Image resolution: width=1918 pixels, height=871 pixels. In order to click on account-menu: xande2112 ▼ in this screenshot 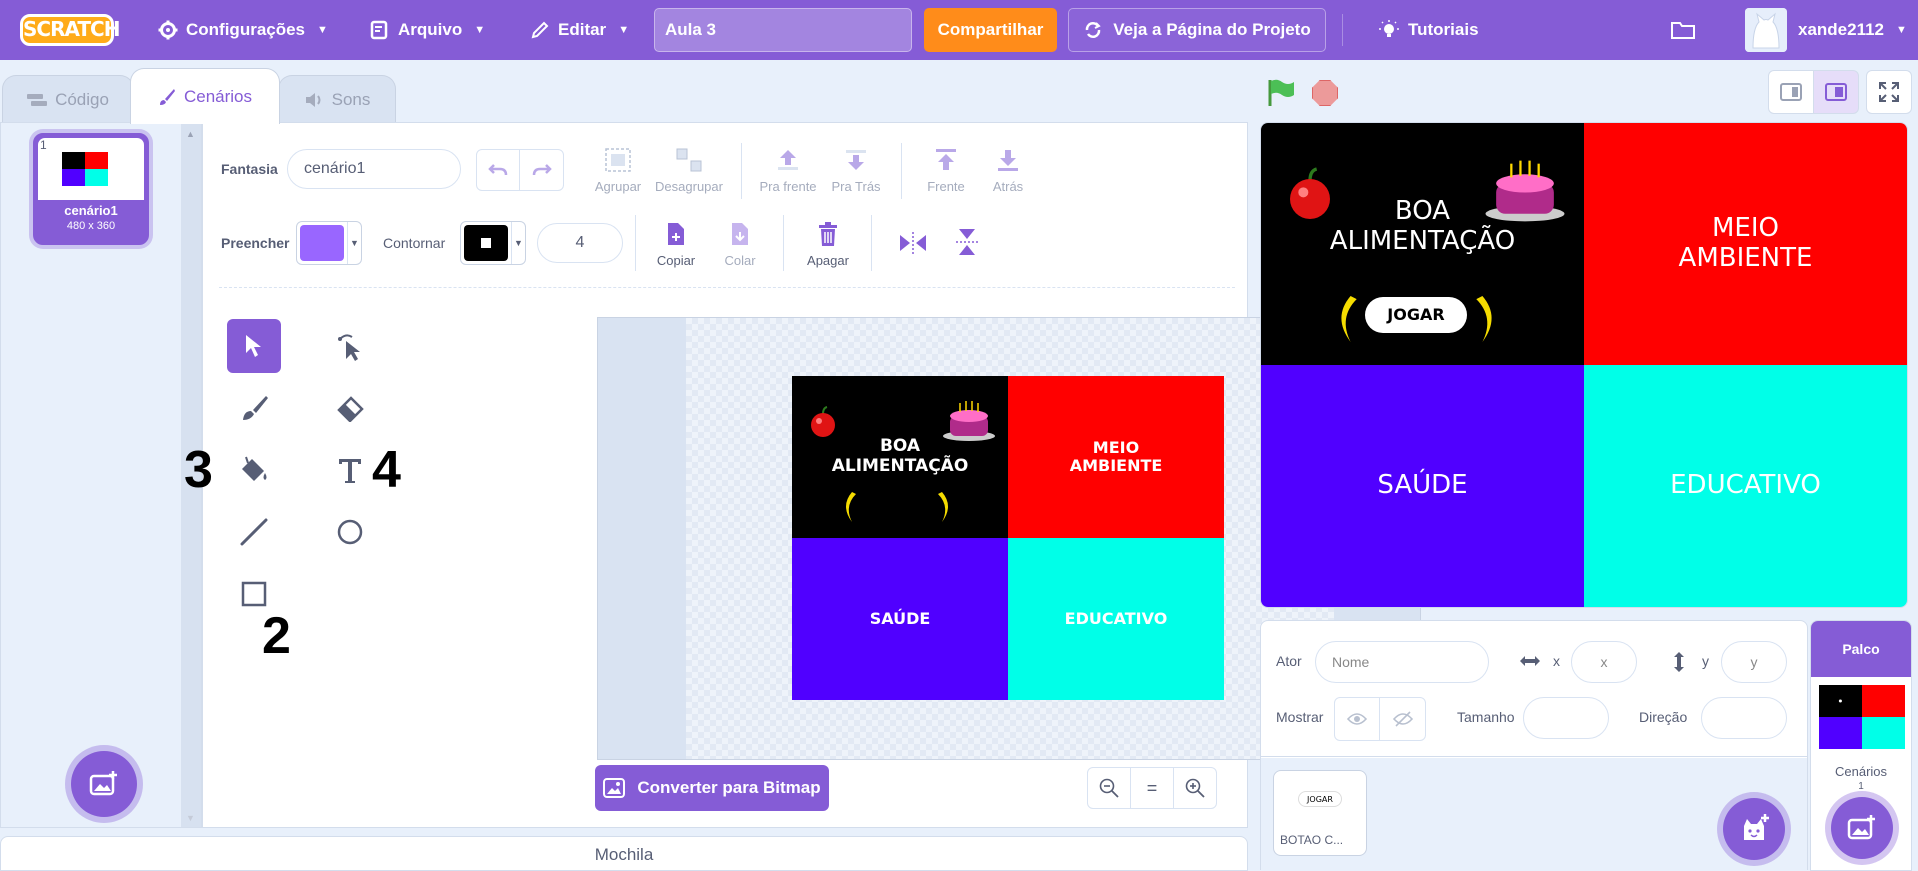, I will do `click(1852, 30)`.